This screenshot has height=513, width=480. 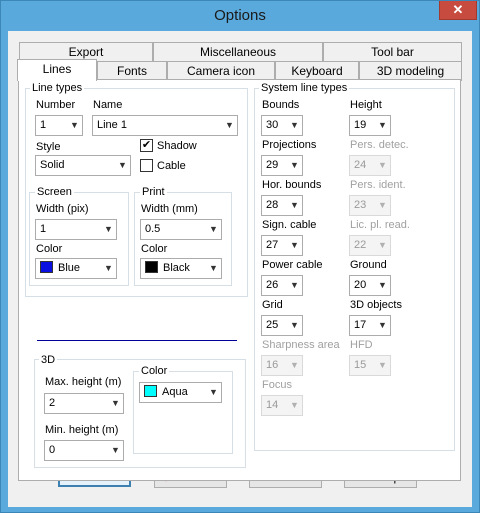 I want to click on bounds-value: 30, so click(x=272, y=125).